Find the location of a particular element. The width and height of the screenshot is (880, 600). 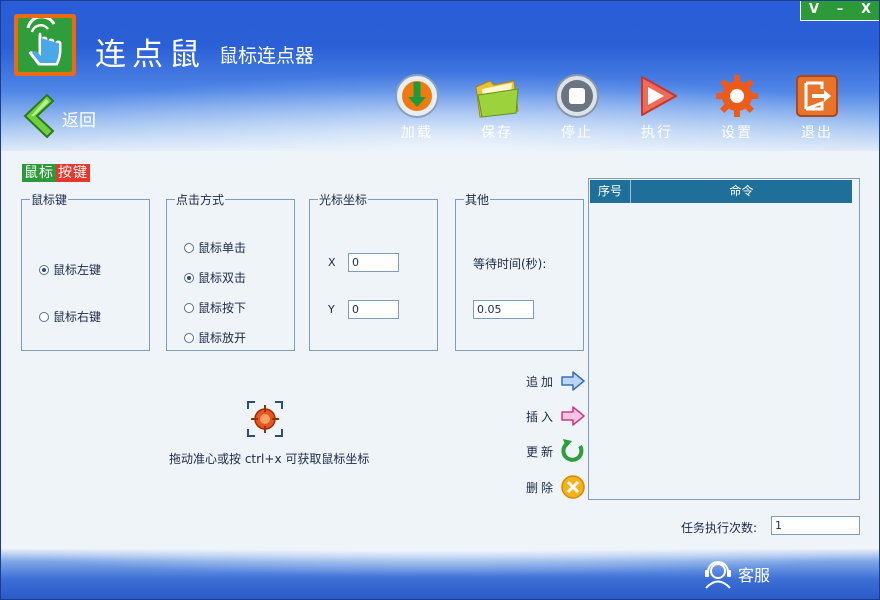

save-label: 保存 is located at coordinates (497, 133).